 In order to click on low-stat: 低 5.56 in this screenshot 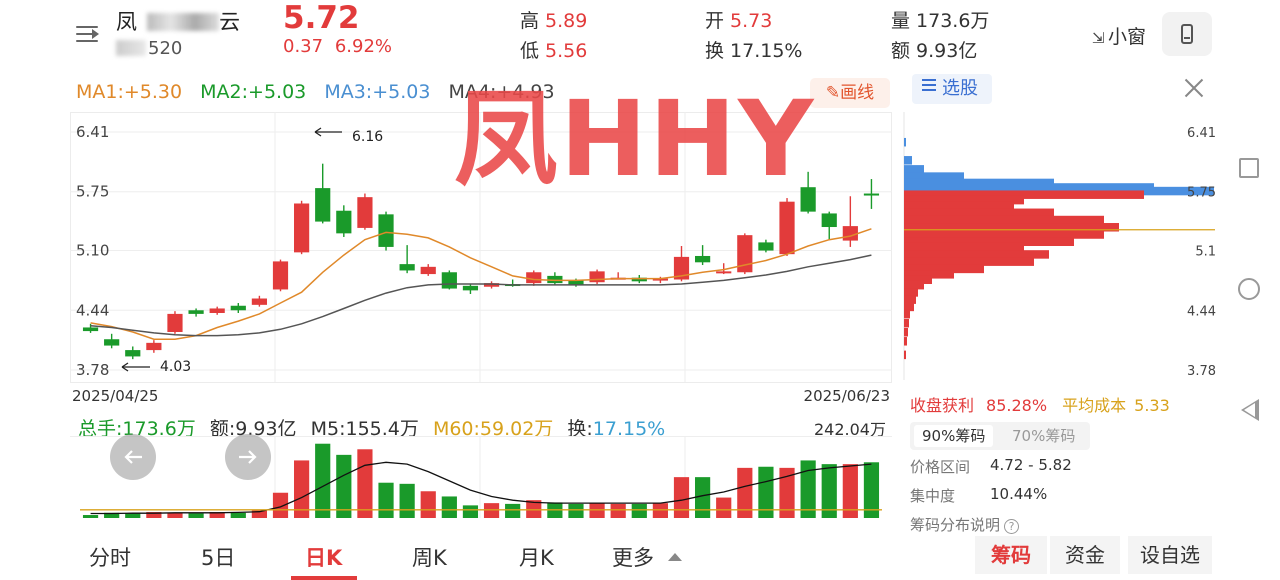, I will do `click(554, 51)`.